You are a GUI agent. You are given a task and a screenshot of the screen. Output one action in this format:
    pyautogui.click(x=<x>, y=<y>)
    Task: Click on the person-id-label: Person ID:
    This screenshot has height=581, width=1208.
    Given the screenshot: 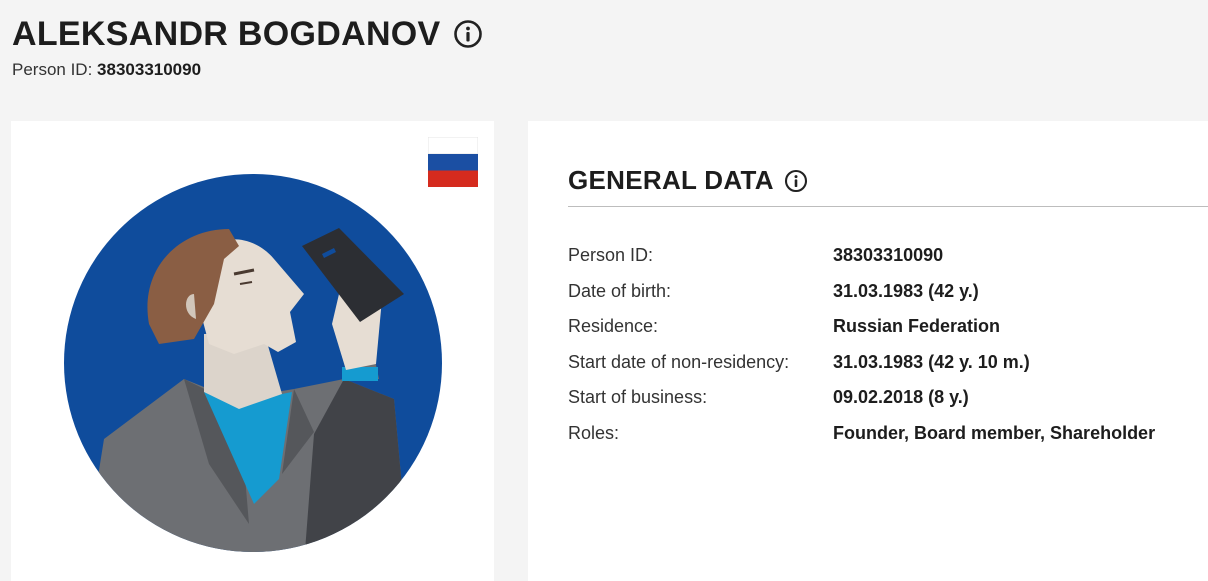 What is the action you would take?
    pyautogui.click(x=52, y=69)
    